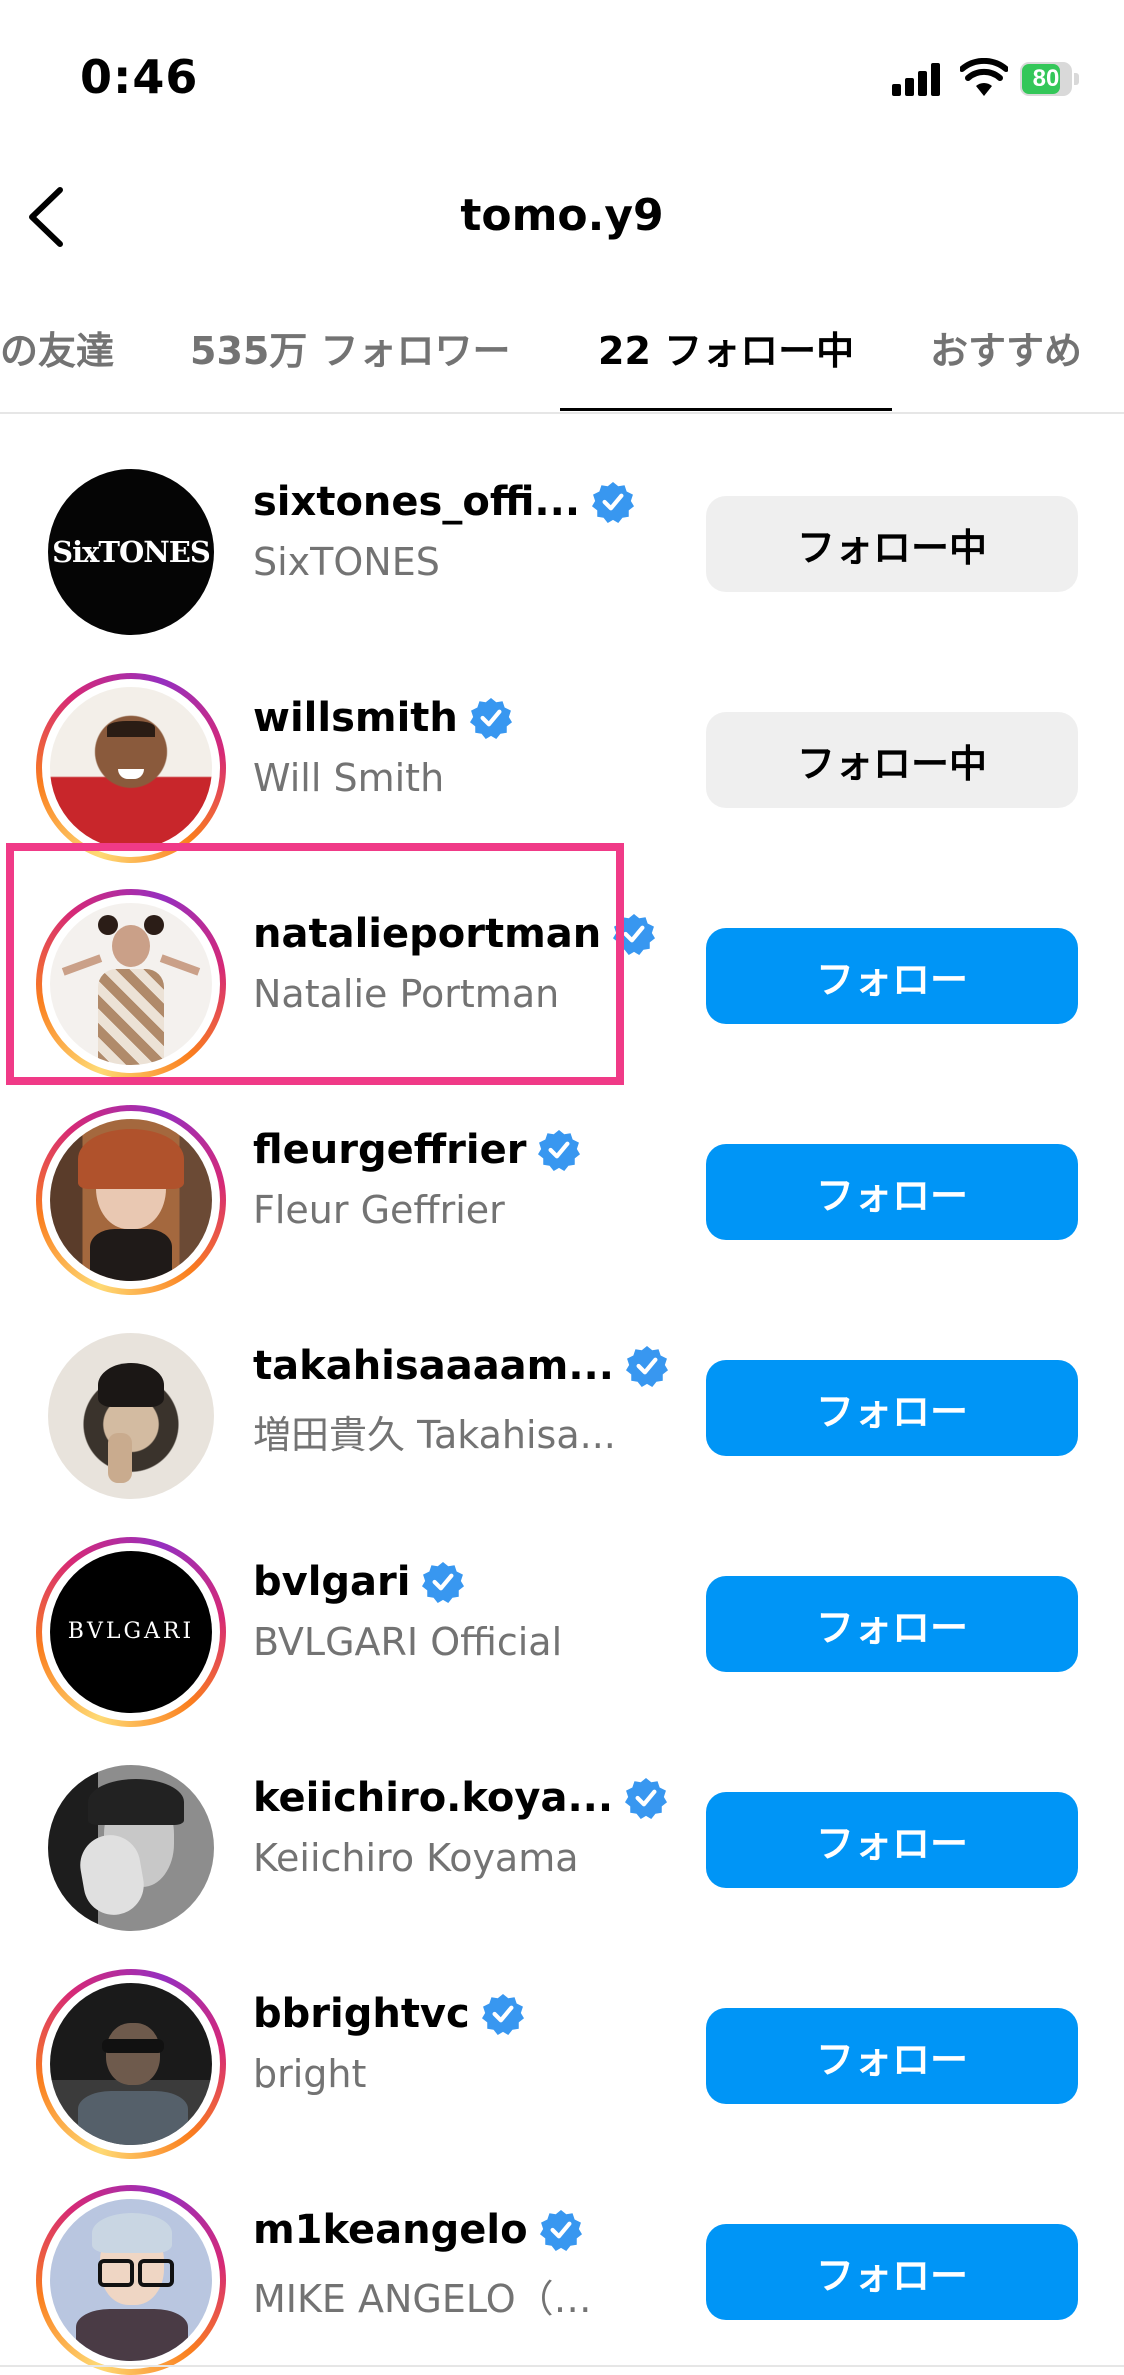  Describe the element at coordinates (726, 347) in the screenshot. I see `tab-following: 22 フォロー中` at that location.